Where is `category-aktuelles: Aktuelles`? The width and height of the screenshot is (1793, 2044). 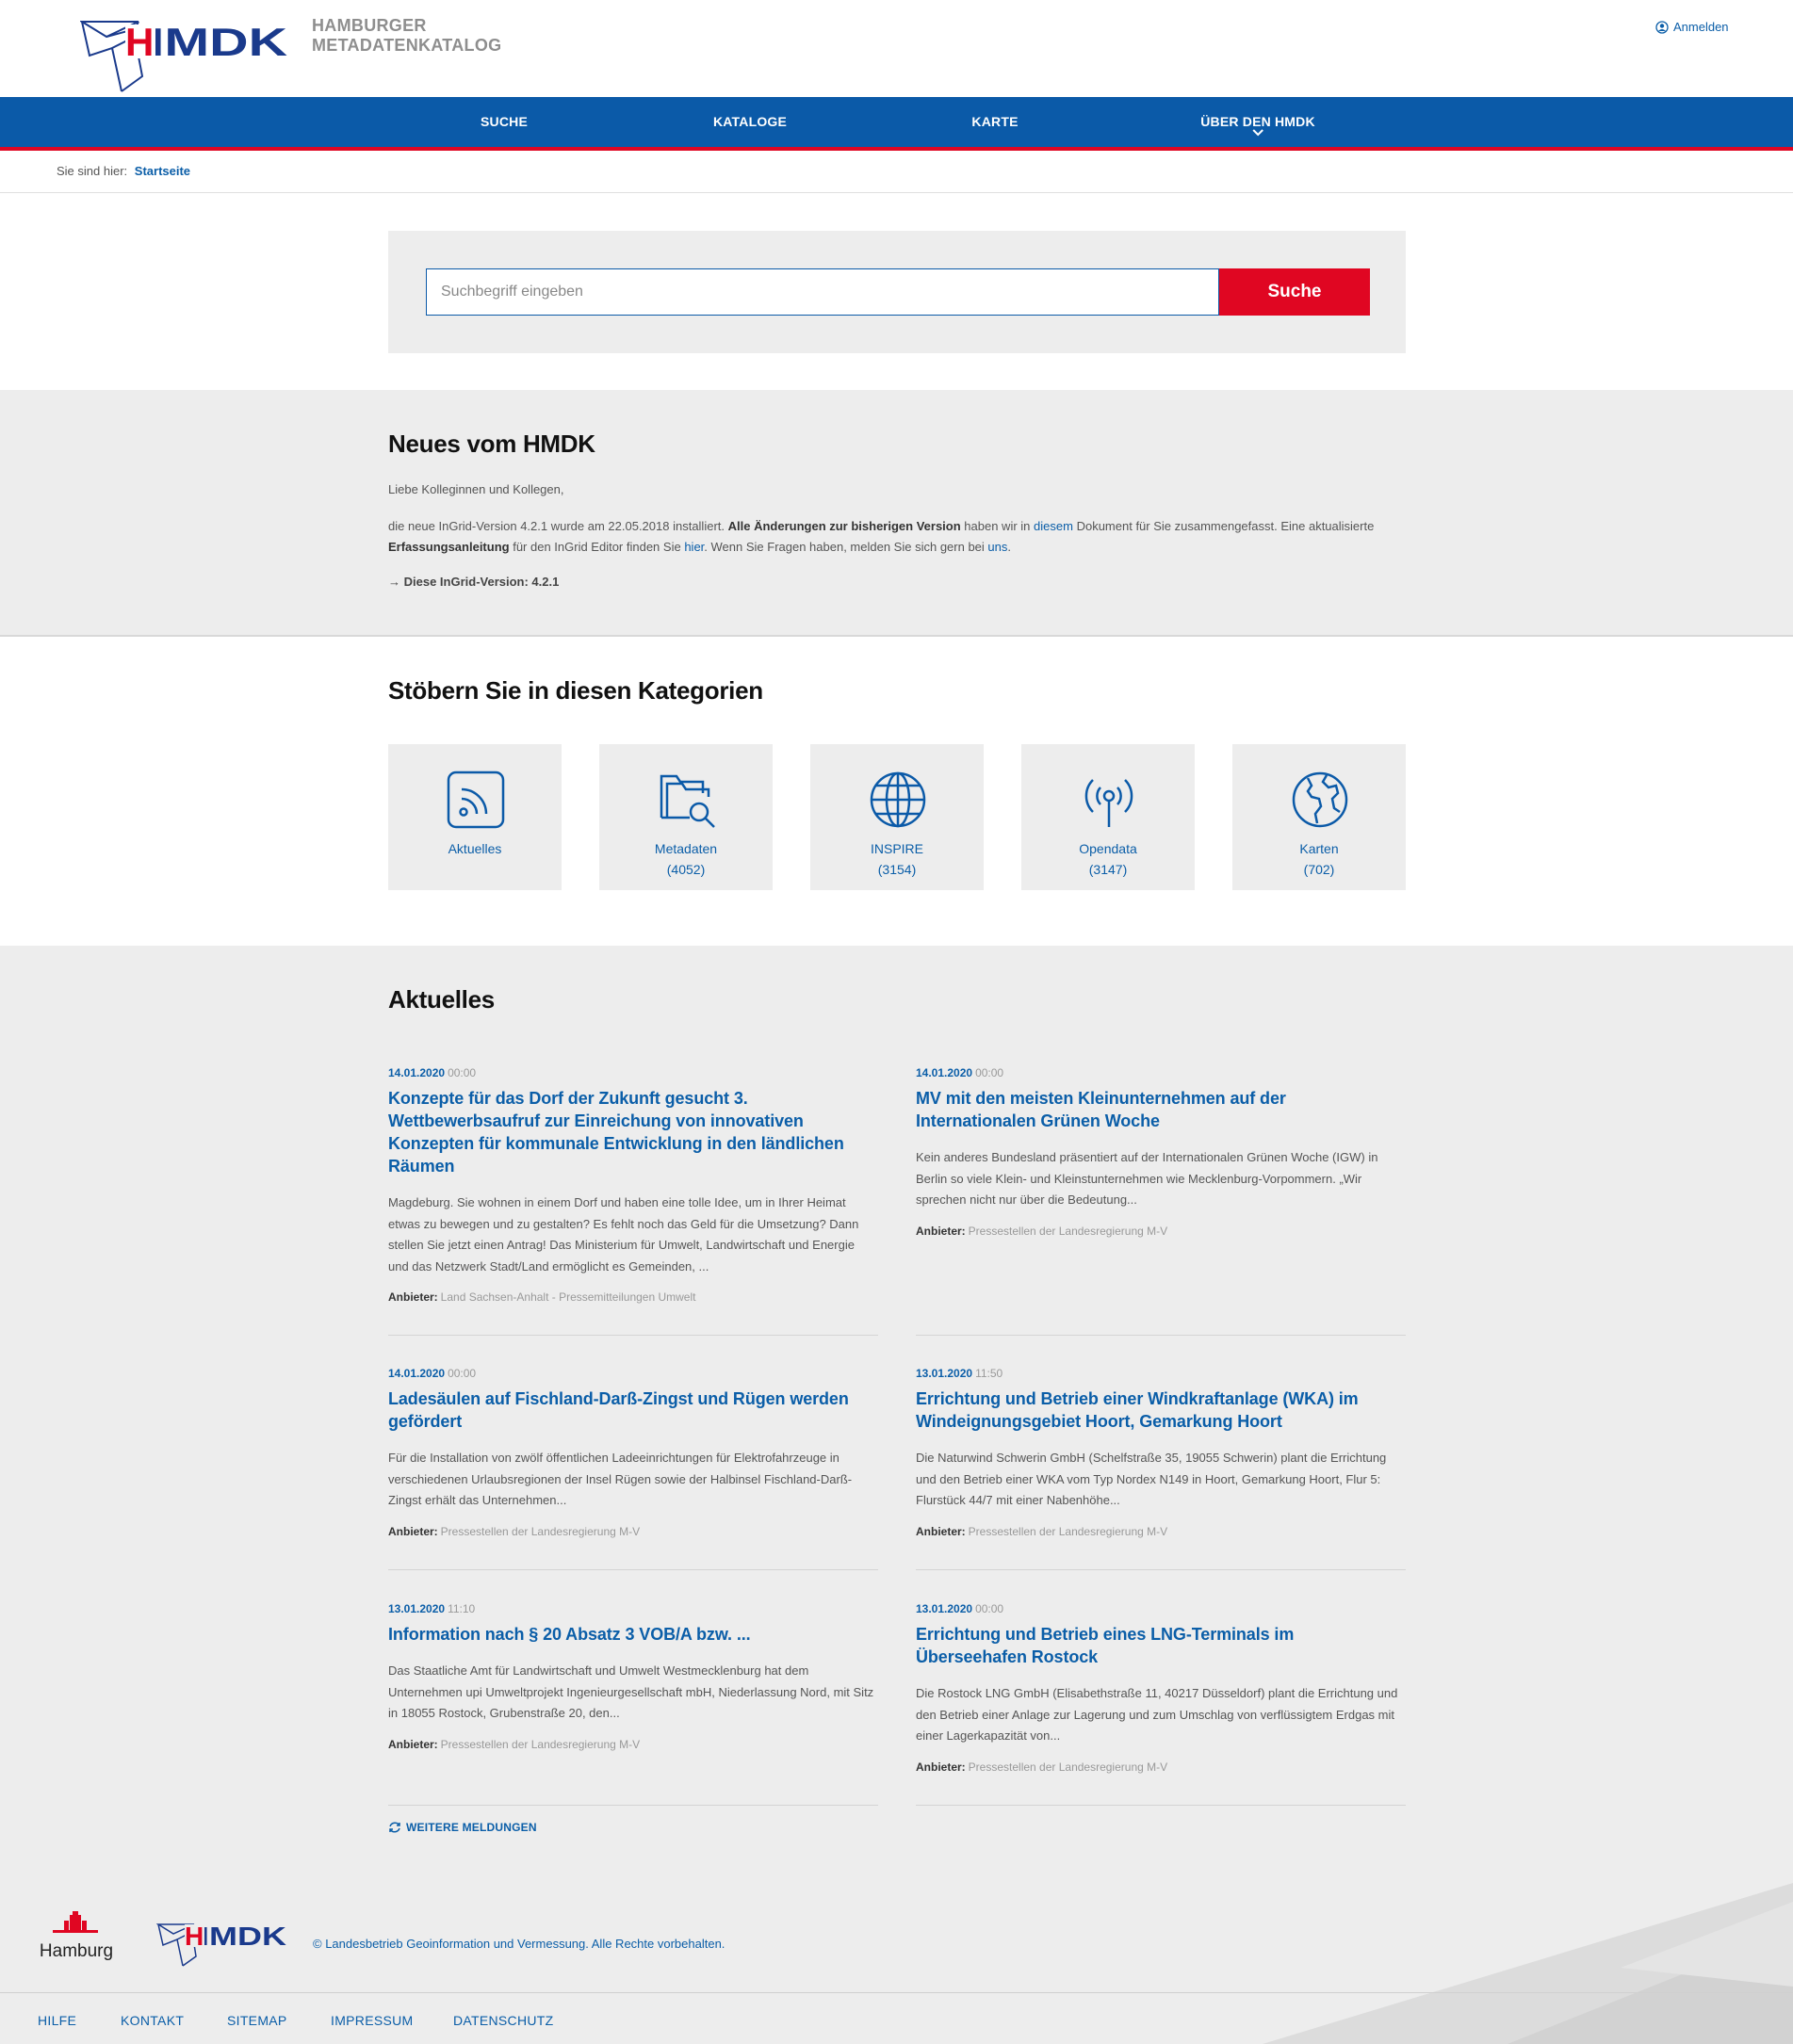
category-aktuelles: Aktuelles is located at coordinates (475, 817).